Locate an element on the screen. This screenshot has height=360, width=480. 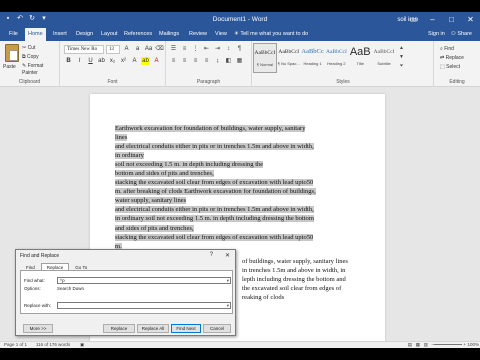
align-center-icon: ≡ is located at coordinates (184, 61).